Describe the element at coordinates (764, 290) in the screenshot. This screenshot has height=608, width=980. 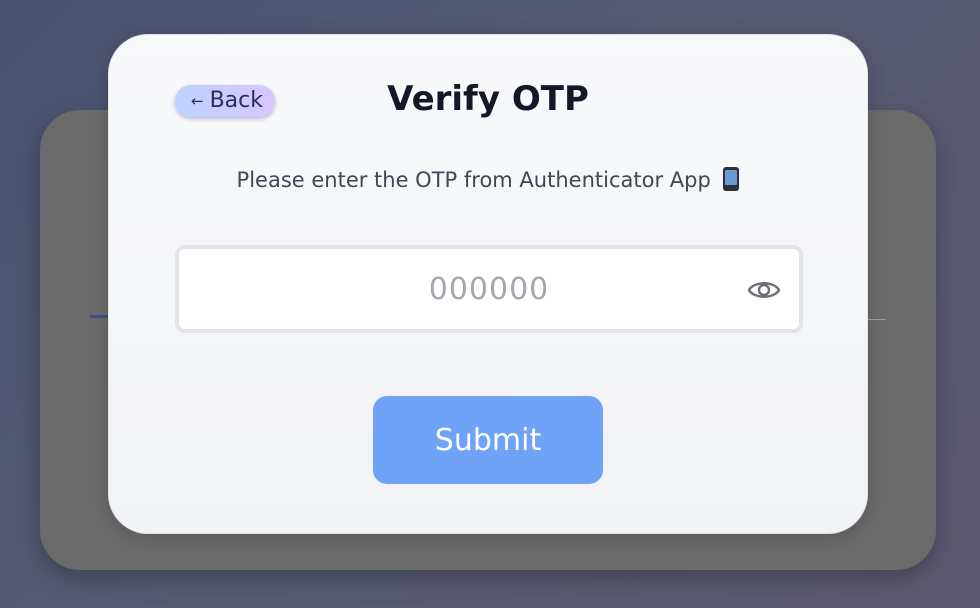
I see `eye-icon` at that location.